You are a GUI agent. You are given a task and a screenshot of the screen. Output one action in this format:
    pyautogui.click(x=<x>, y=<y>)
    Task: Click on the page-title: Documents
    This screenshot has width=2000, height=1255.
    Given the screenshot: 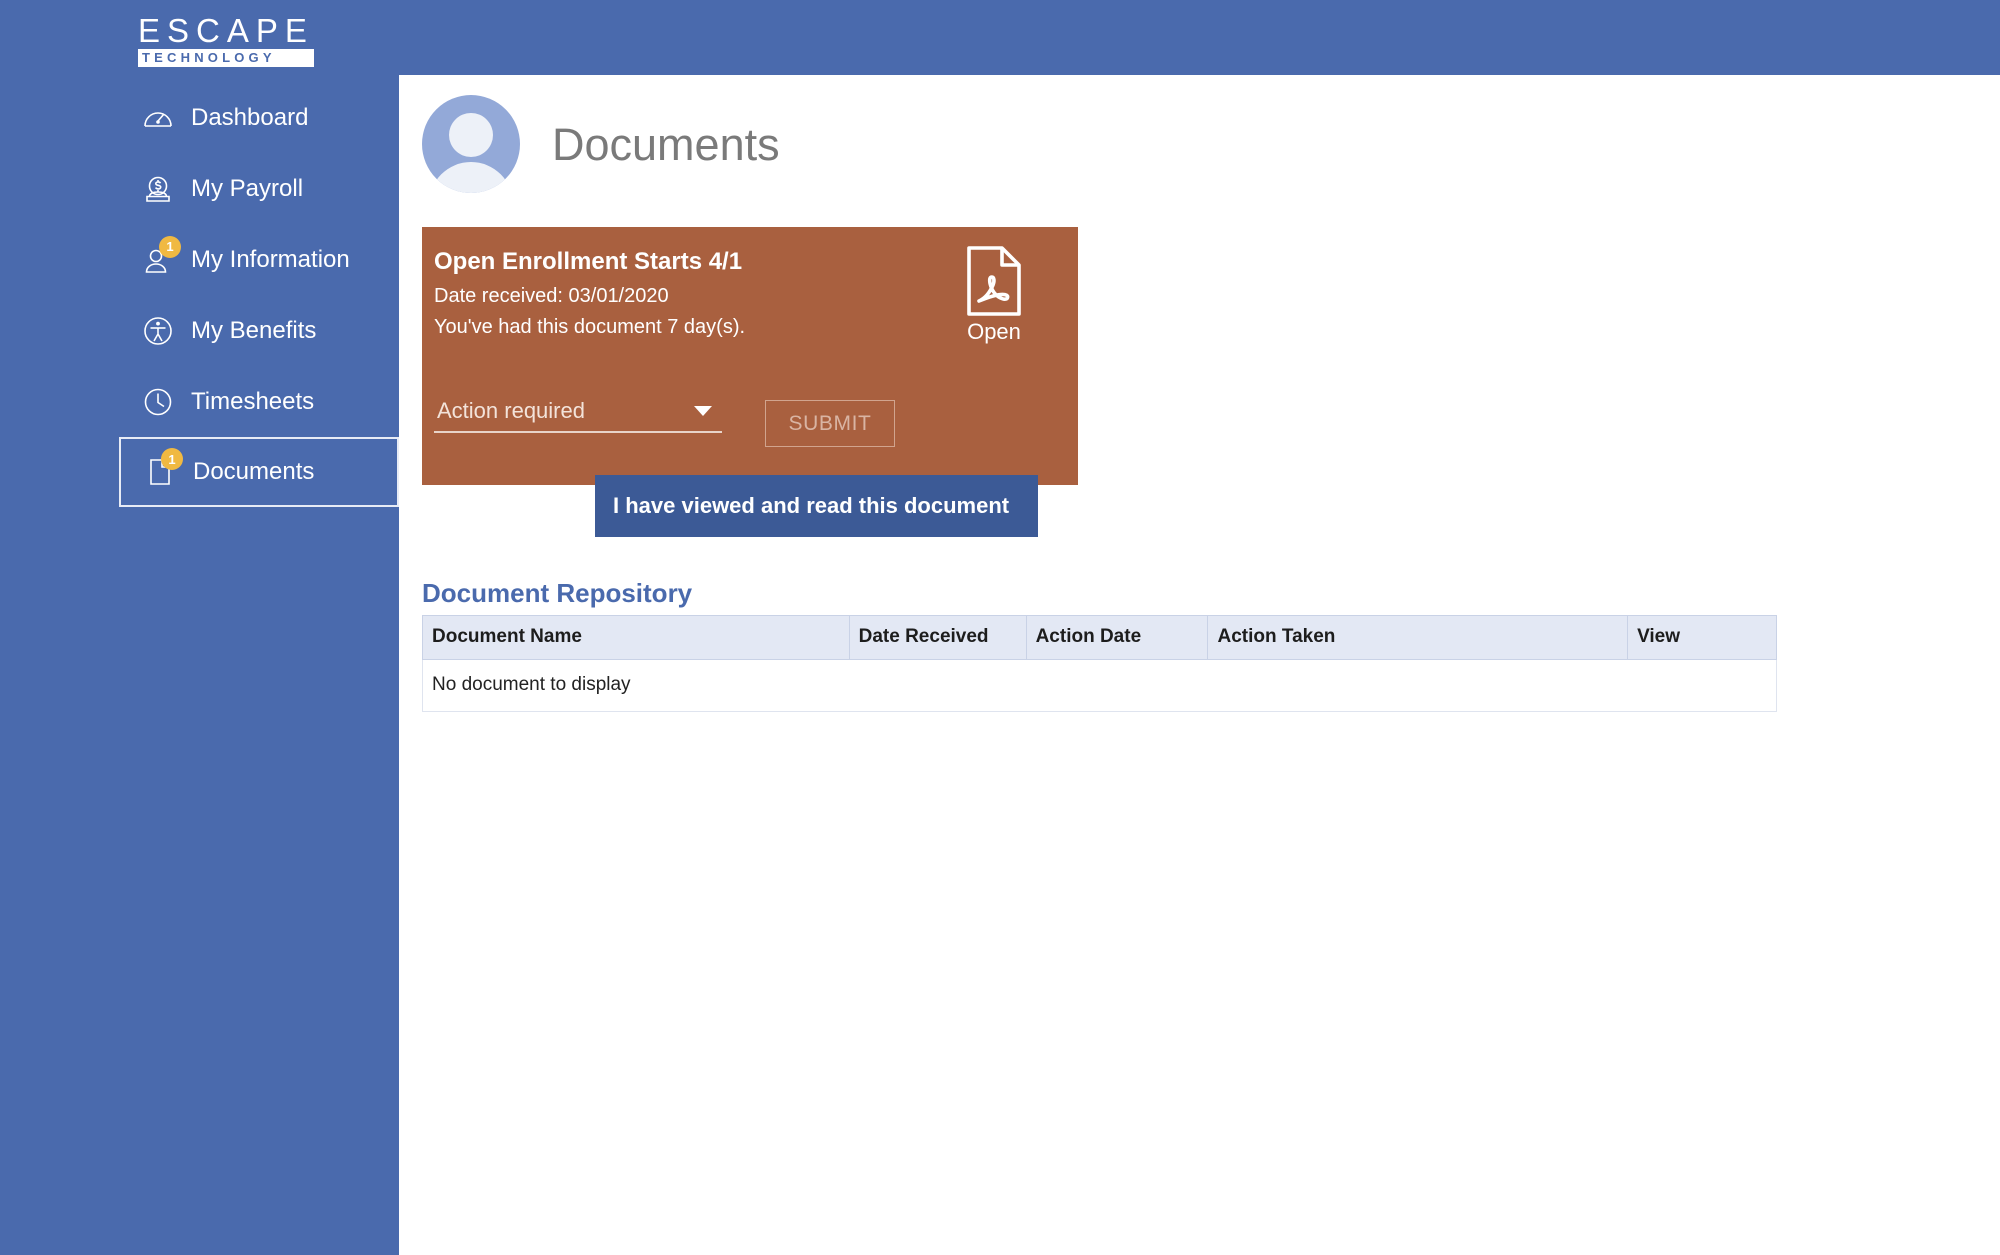 What is the action you would take?
    pyautogui.click(x=666, y=144)
    